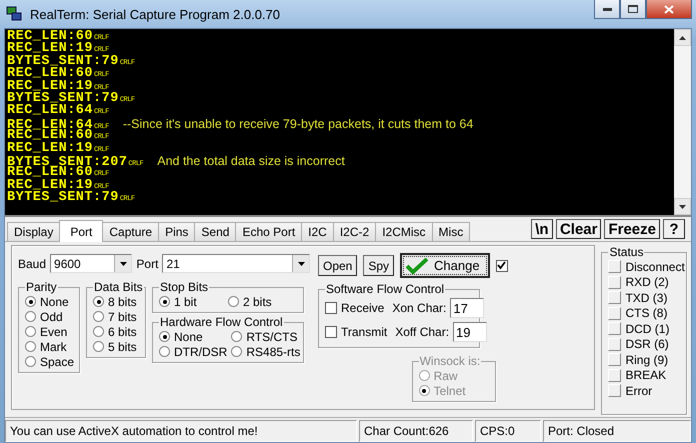 This screenshot has width=696, height=443. What do you see at coordinates (215, 231) in the screenshot?
I see `tab: Send` at bounding box center [215, 231].